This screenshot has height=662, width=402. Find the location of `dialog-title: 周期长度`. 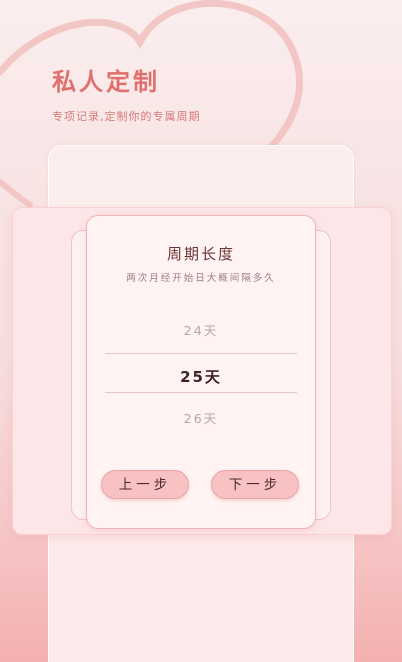

dialog-title: 周期长度 is located at coordinates (200, 254).